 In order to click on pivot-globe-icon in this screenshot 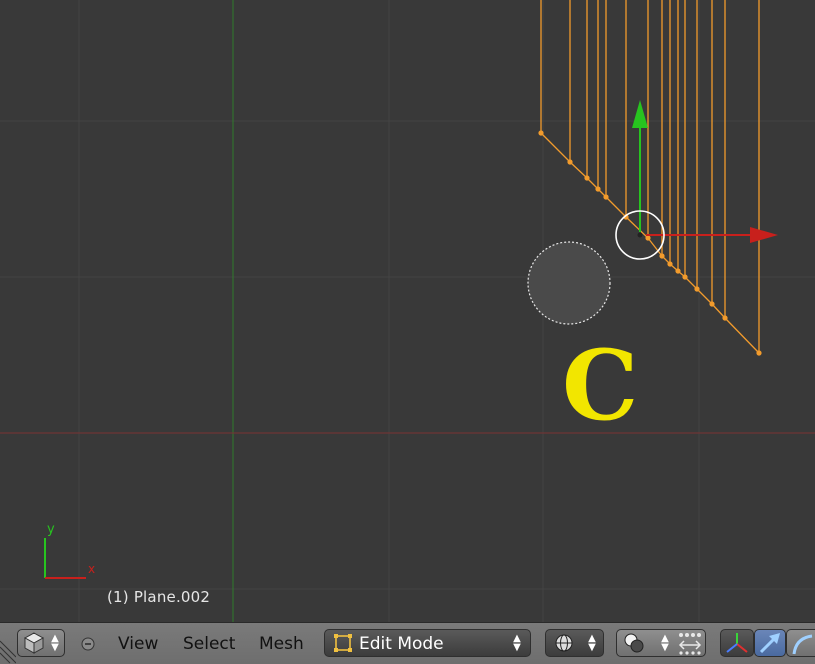, I will do `click(564, 643)`.